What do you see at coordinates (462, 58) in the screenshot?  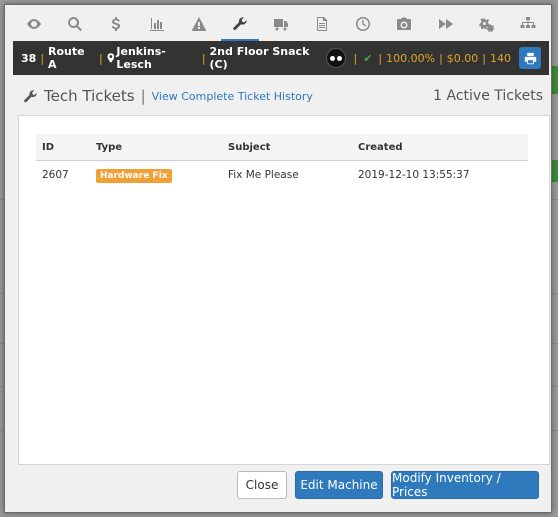 I see `cash-amount: $0.00` at bounding box center [462, 58].